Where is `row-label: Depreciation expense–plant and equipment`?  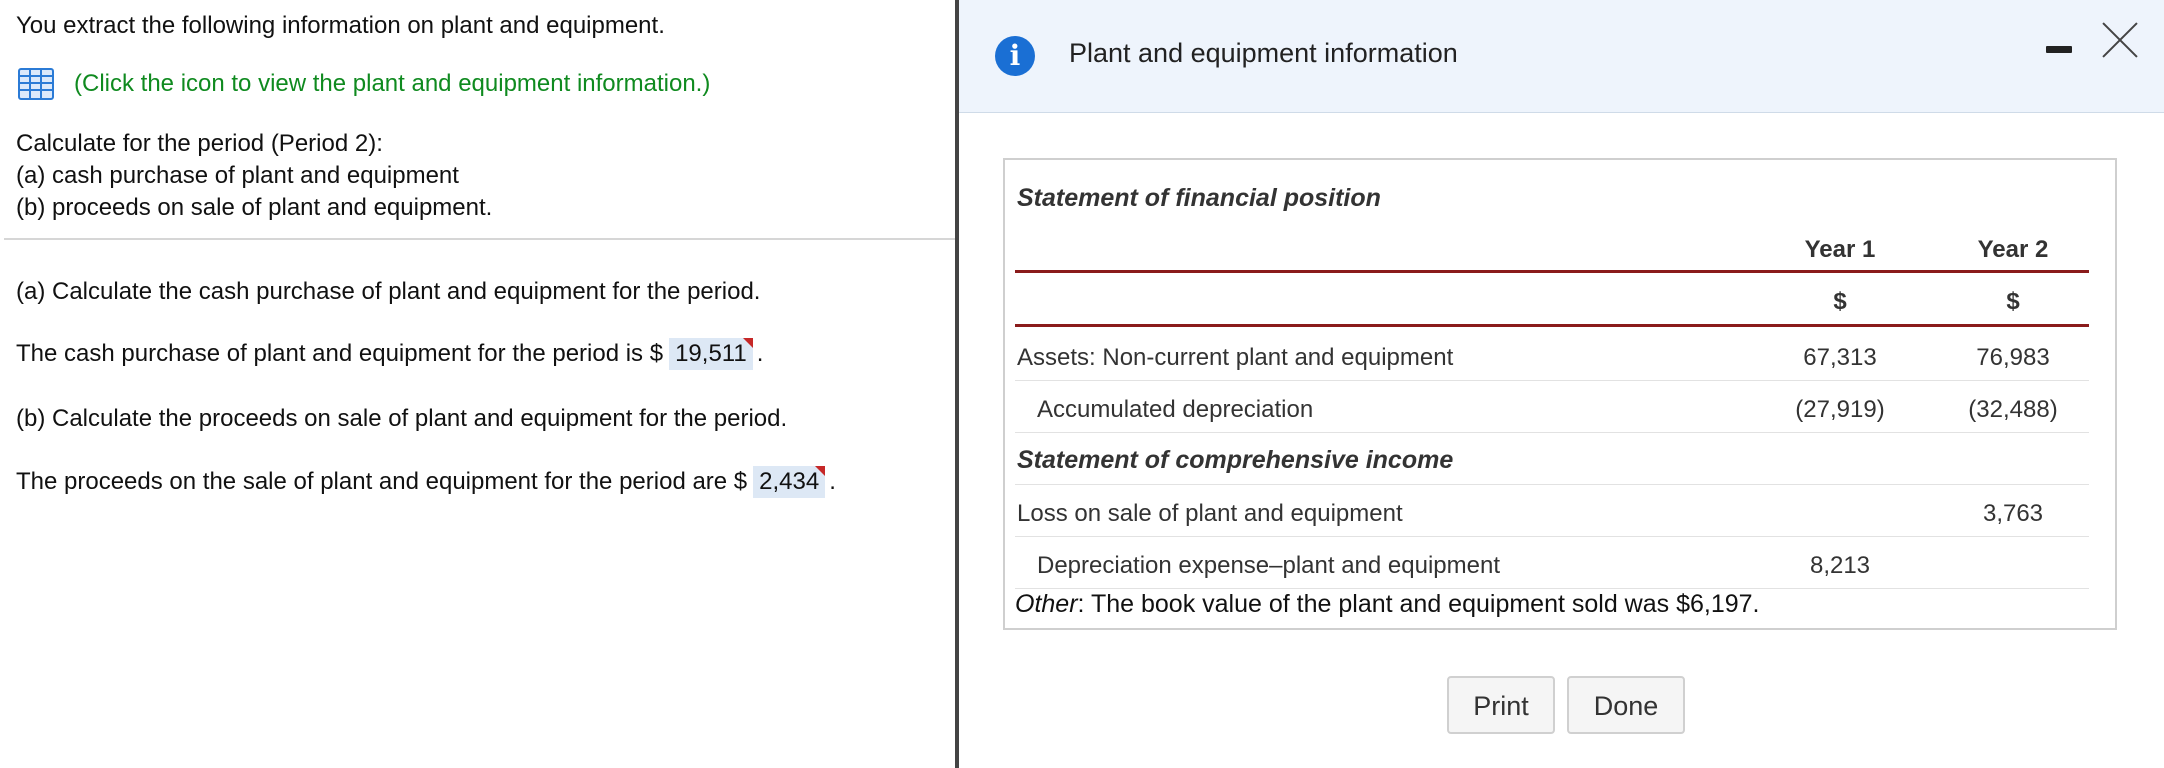
row-label: Depreciation expense–plant and equipment is located at coordinates (1268, 565).